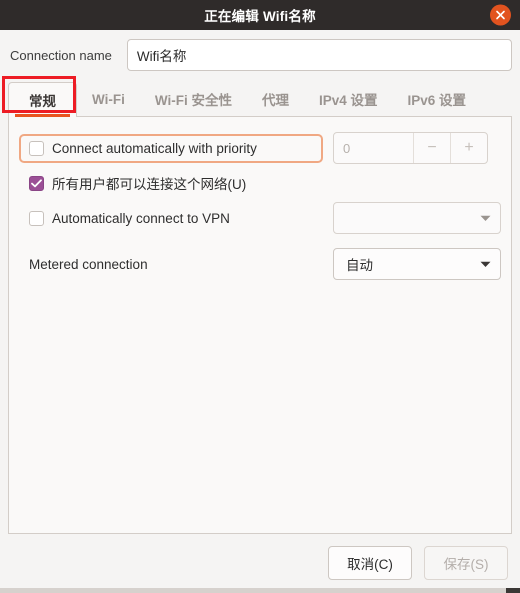 This screenshot has width=520, height=593. Describe the element at coordinates (370, 563) in the screenshot. I see `cancel-button: 取消(C)` at that location.